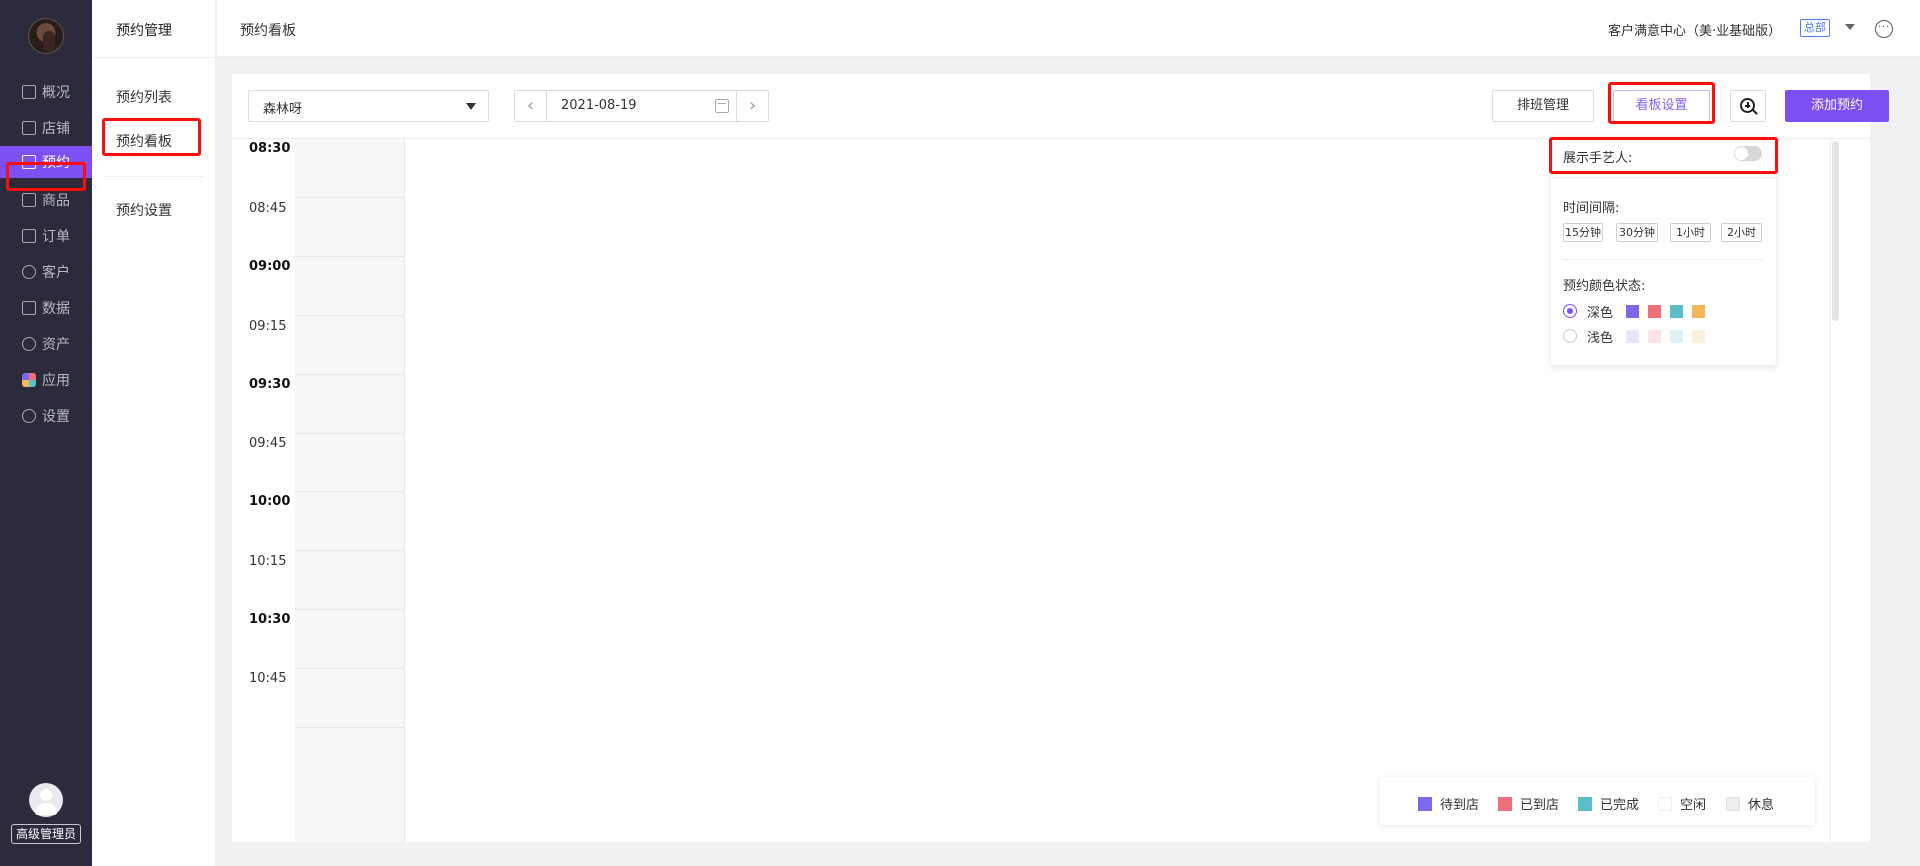 The height and width of the screenshot is (866, 1920). What do you see at coordinates (368, 106) in the screenshot?
I see `staff-select: 森林呀` at bounding box center [368, 106].